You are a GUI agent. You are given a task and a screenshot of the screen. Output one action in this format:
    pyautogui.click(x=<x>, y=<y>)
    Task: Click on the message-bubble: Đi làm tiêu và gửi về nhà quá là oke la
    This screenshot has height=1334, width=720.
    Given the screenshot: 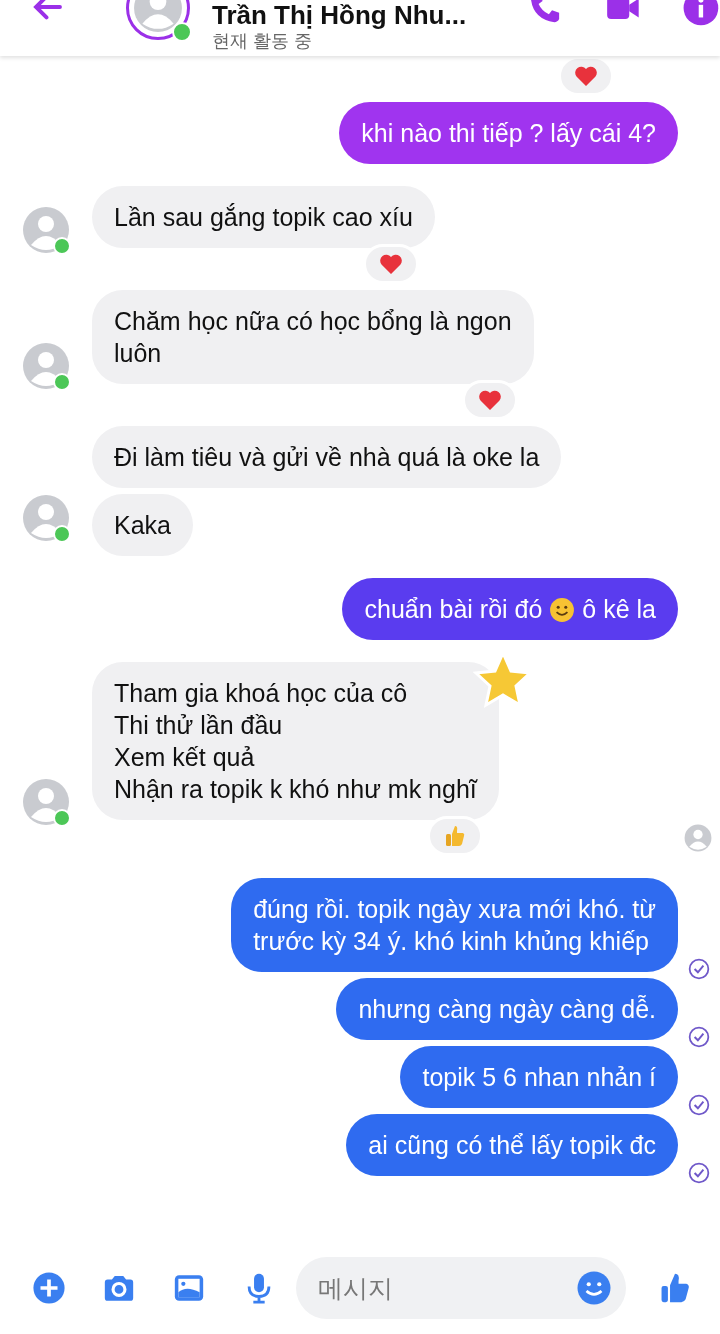 What is the action you would take?
    pyautogui.click(x=327, y=457)
    